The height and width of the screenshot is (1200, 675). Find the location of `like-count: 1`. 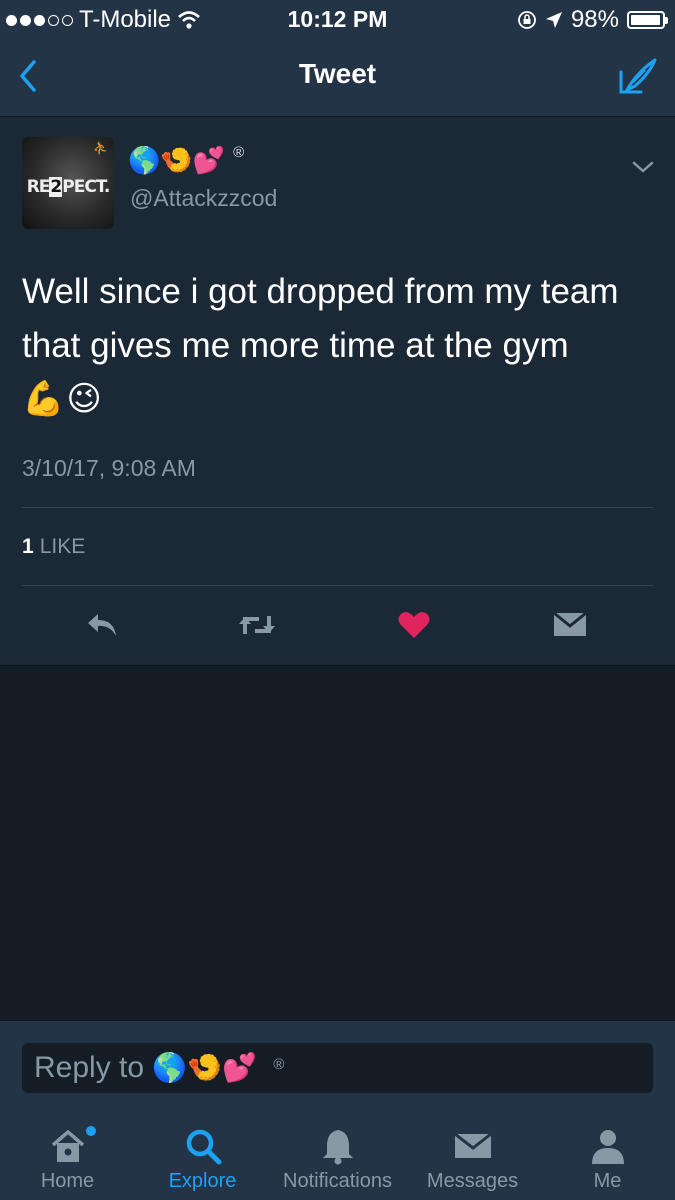

like-count: 1 is located at coordinates (28, 546).